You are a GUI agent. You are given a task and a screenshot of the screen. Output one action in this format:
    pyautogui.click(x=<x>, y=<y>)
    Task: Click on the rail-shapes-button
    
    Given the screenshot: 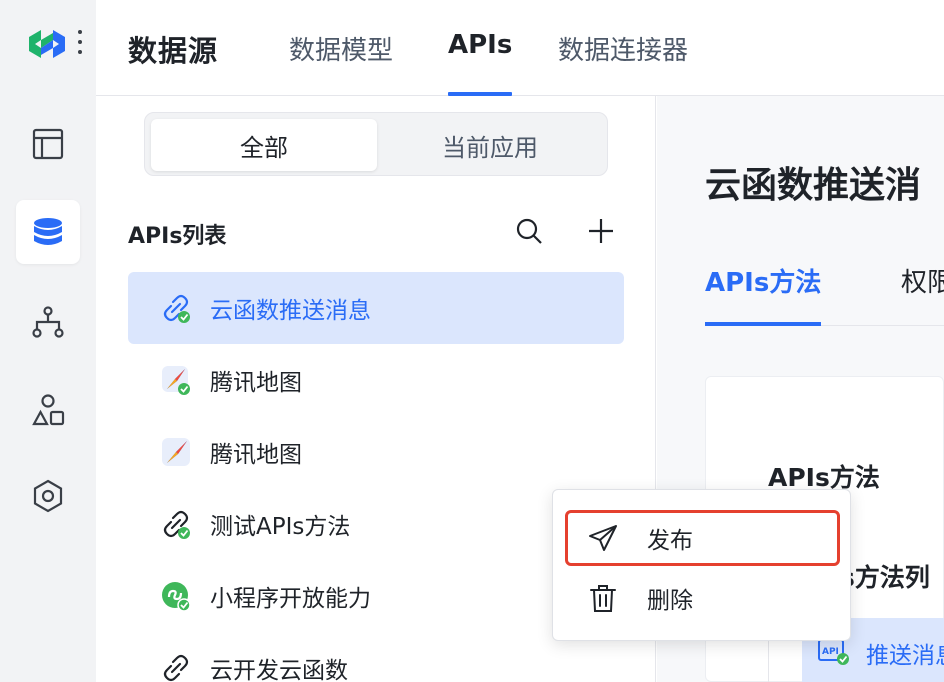 What is the action you would take?
    pyautogui.click(x=48, y=410)
    